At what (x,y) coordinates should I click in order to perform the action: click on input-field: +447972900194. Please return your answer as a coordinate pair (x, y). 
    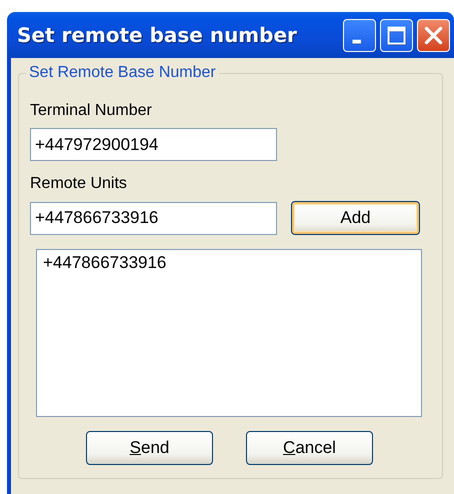
    Looking at the image, I should click on (153, 144).